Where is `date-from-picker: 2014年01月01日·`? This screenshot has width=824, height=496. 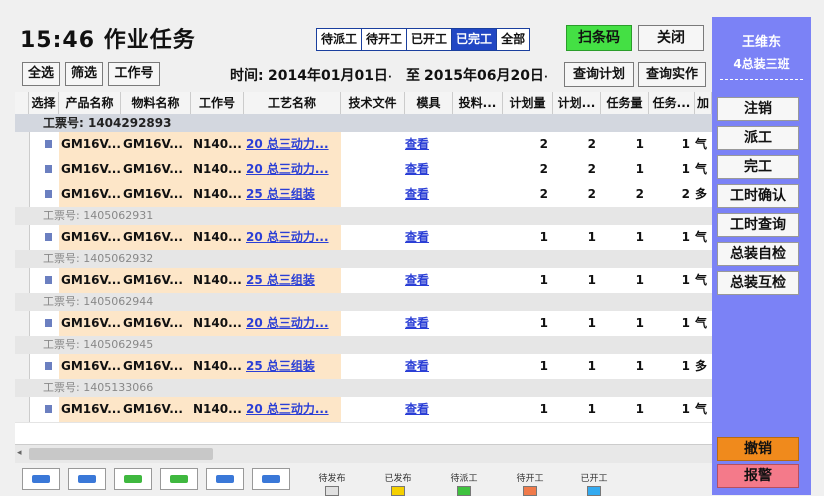
date-from-picker: 2014年01月01日· is located at coordinates (330, 75).